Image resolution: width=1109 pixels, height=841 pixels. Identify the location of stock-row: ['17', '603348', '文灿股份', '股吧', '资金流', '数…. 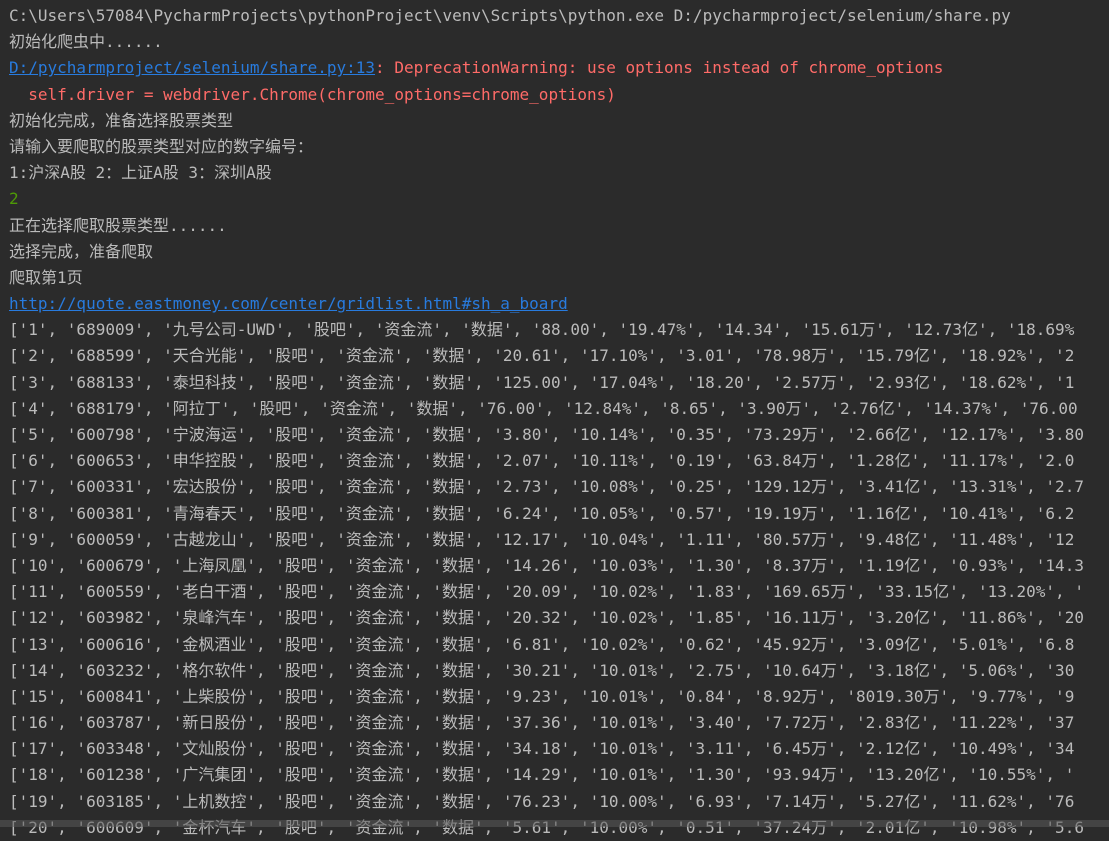
(542, 749).